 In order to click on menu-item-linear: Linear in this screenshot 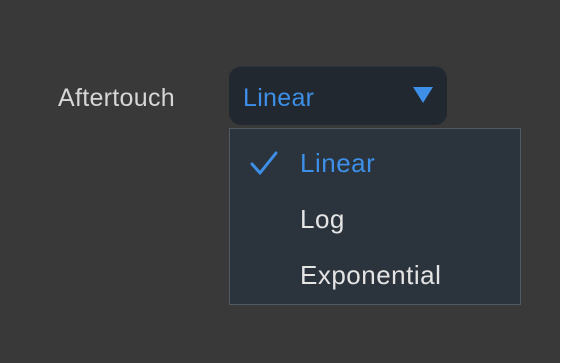, I will do `click(375, 162)`.